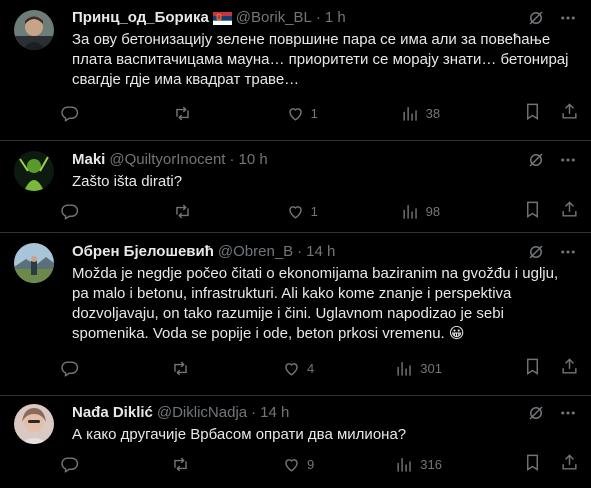 This screenshot has width=591, height=488. What do you see at coordinates (88, 160) in the screenshot?
I see `author-name: Maki` at bounding box center [88, 160].